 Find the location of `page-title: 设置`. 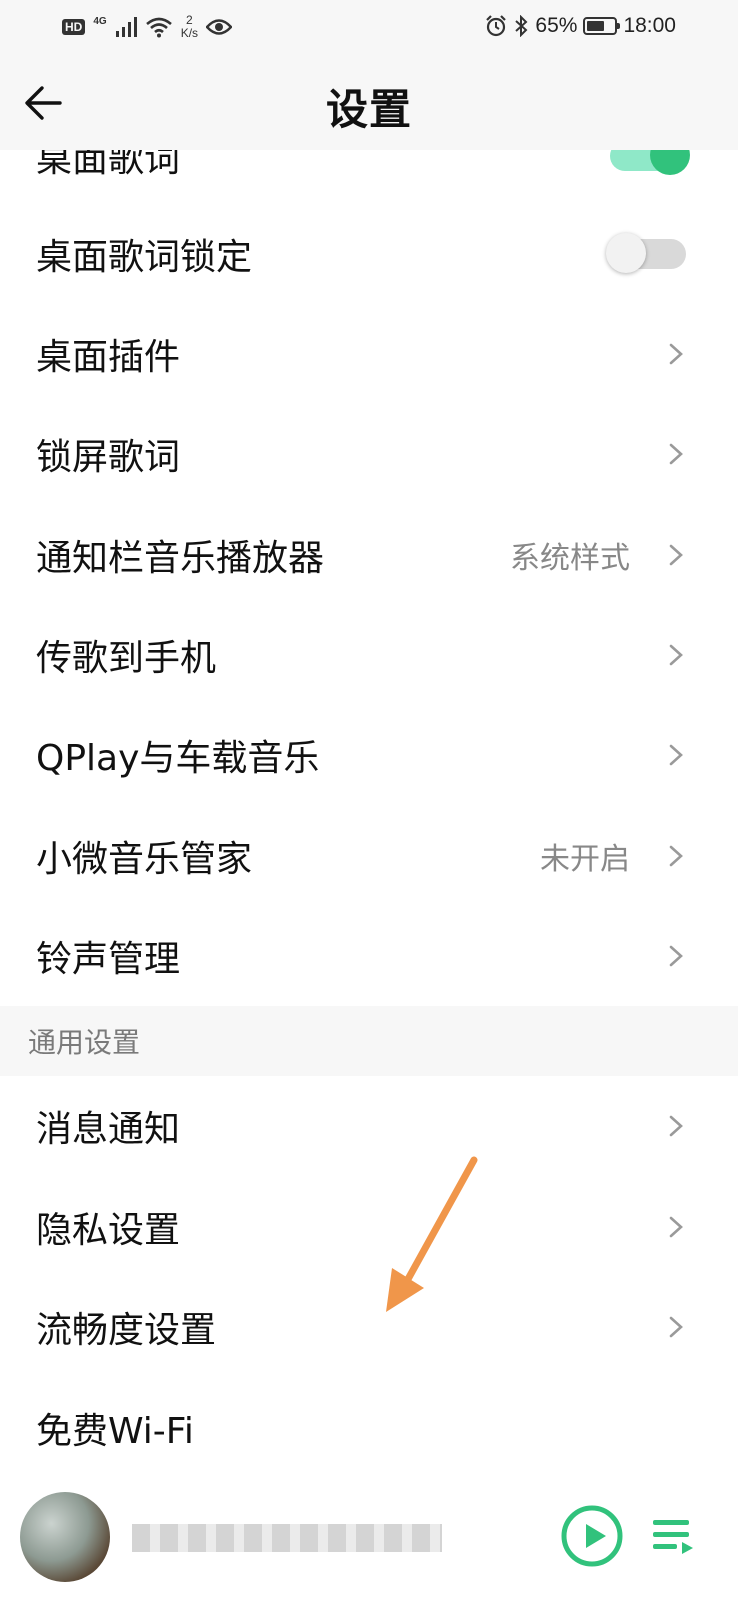

page-title: 设置 is located at coordinates (368, 109).